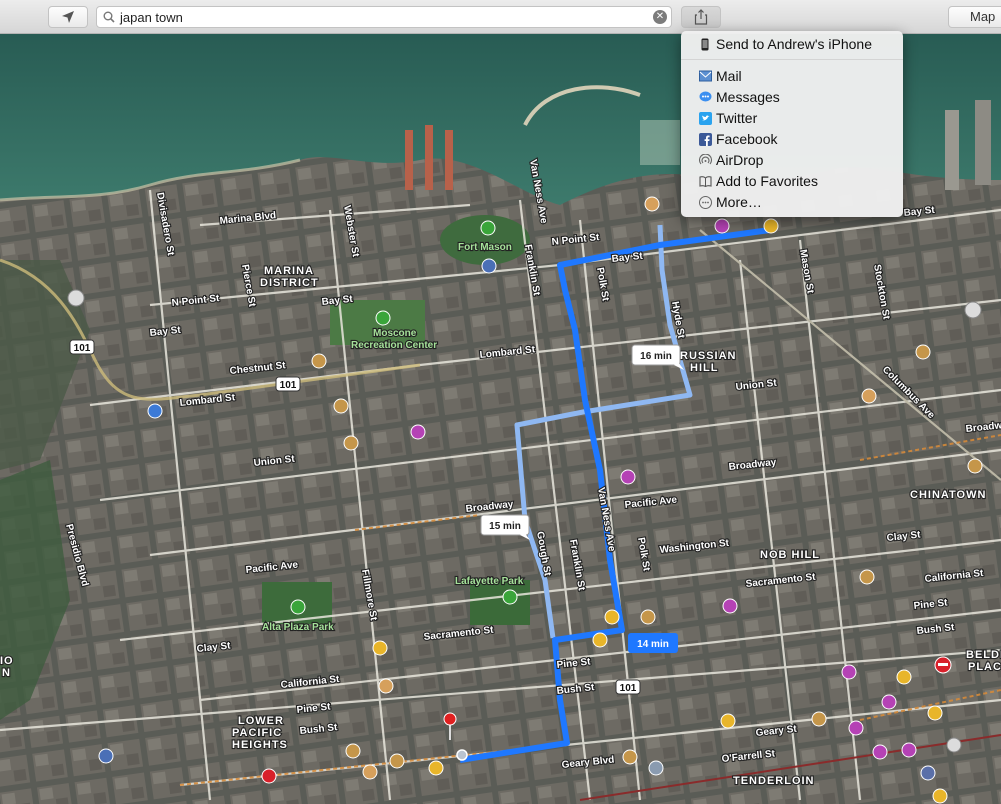  I want to click on gas-station-icon, so click(155, 411).